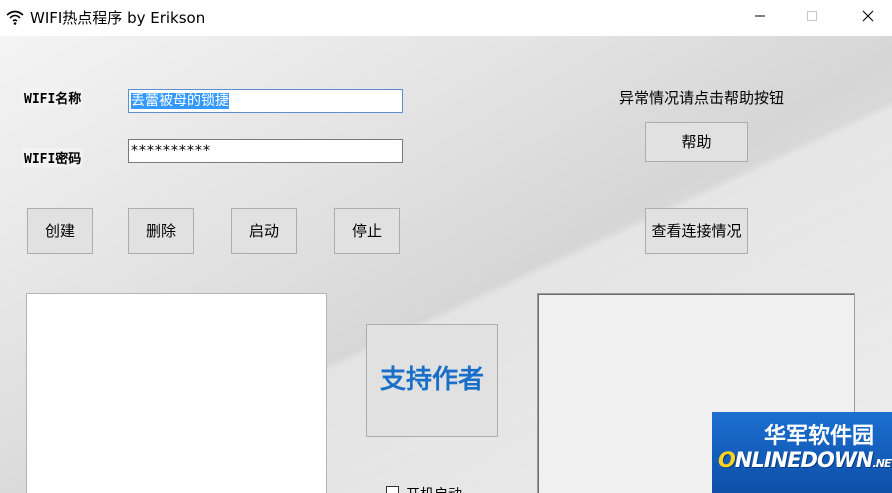 This screenshot has width=892, height=493. What do you see at coordinates (392, 489) in the screenshot?
I see `checkbox-box` at bounding box center [392, 489].